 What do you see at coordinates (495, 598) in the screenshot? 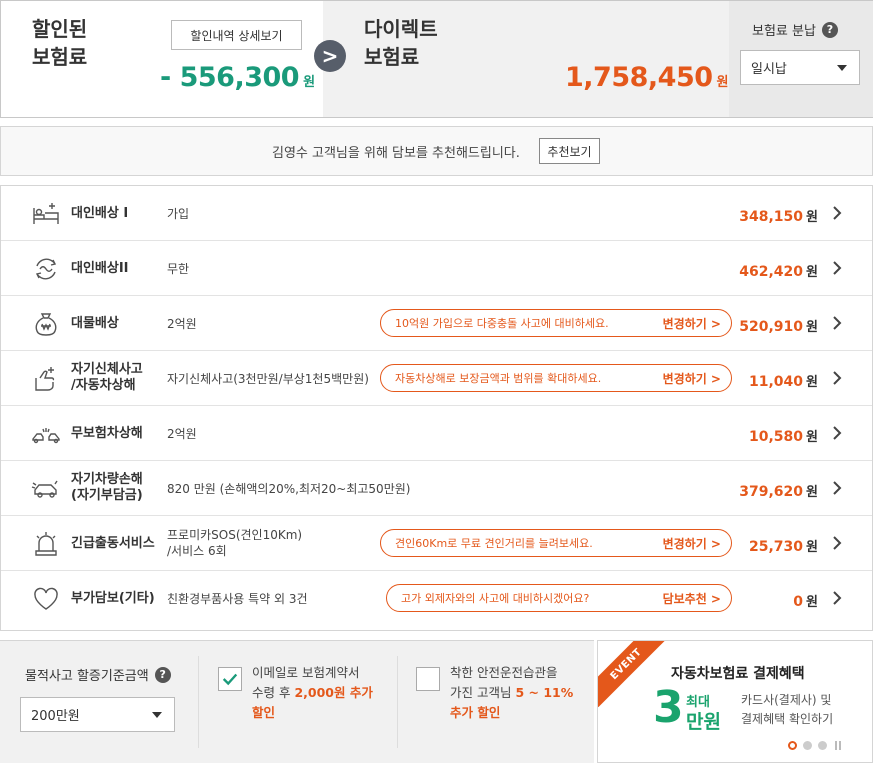
I see `tip-text: 고가 외제자와의 사고에 대비하시겠어요?` at bounding box center [495, 598].